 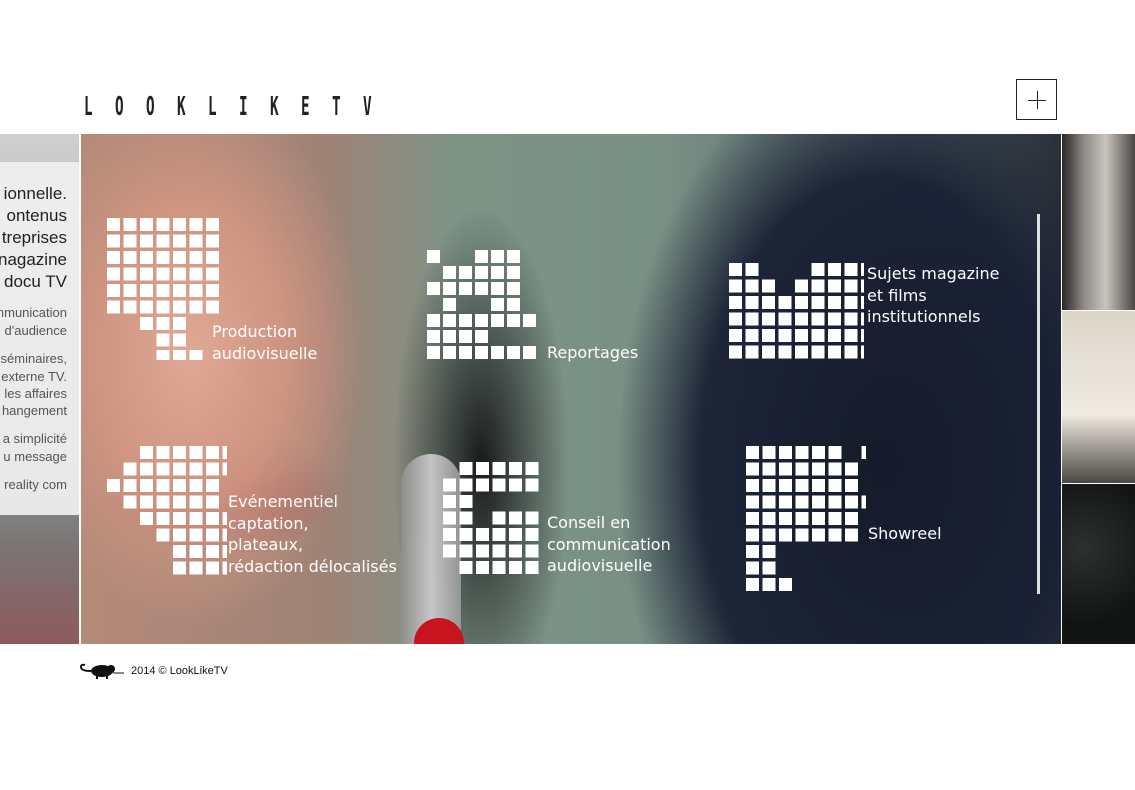 What do you see at coordinates (266, 544) in the screenshot?
I see `service-label-line: plateaux,` at bounding box center [266, 544].